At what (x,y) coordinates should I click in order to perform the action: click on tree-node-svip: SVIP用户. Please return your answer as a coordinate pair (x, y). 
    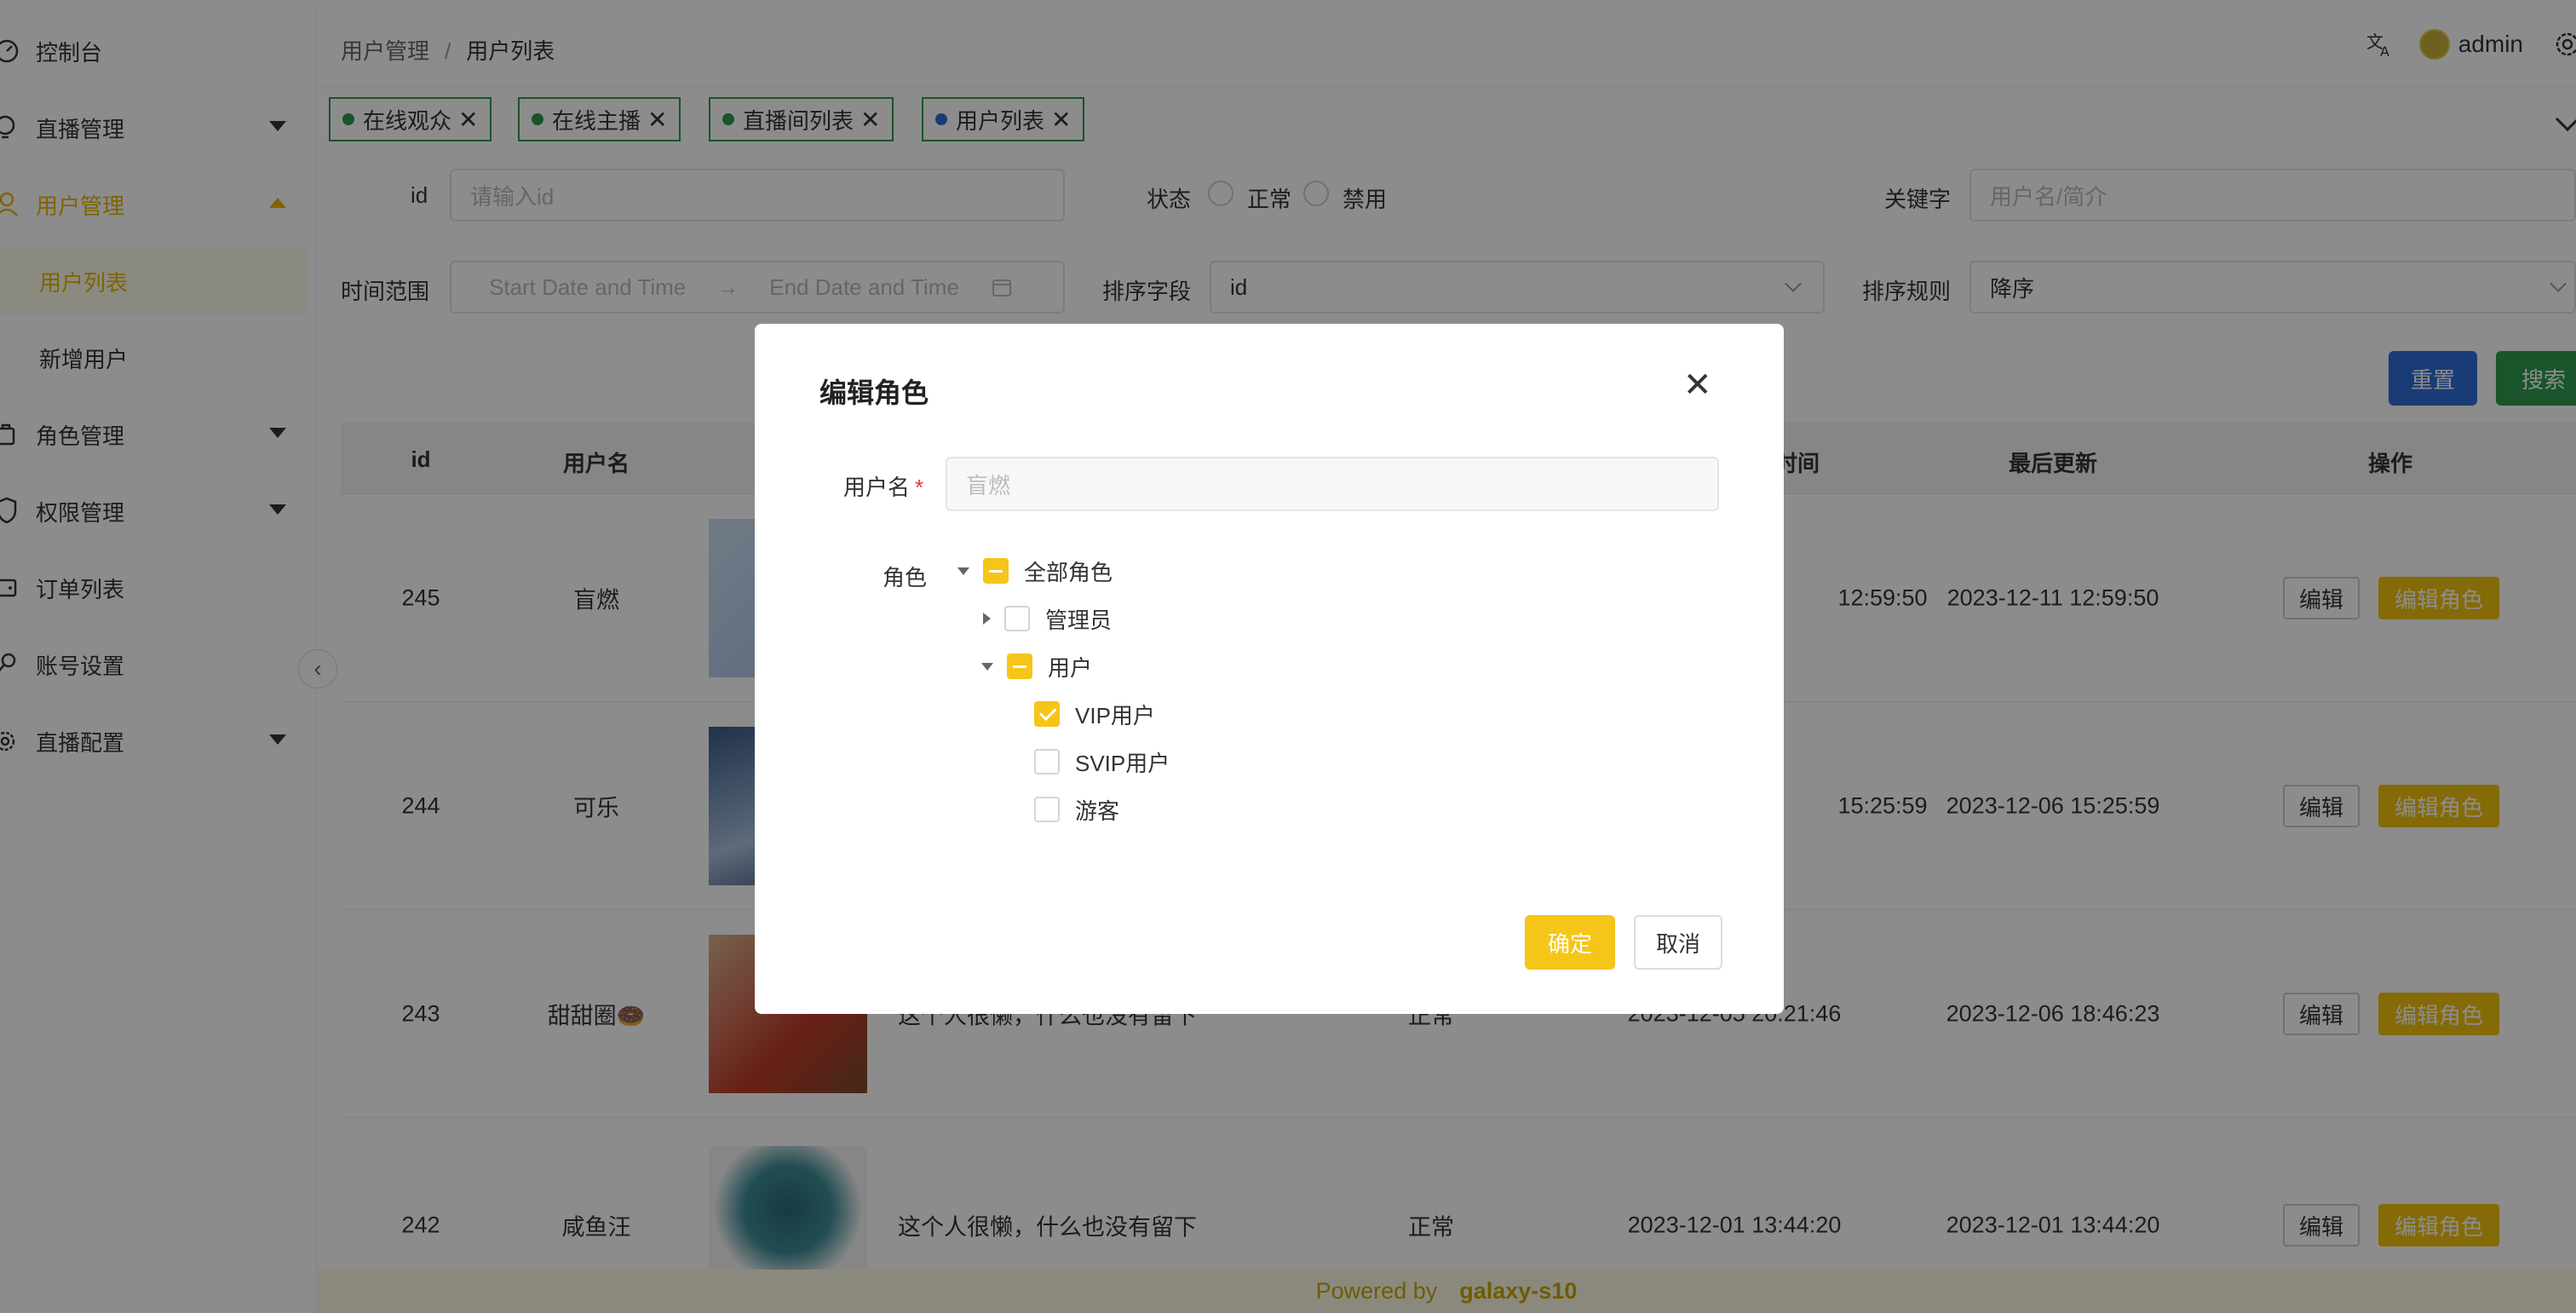
    Looking at the image, I should click on (1096, 762).